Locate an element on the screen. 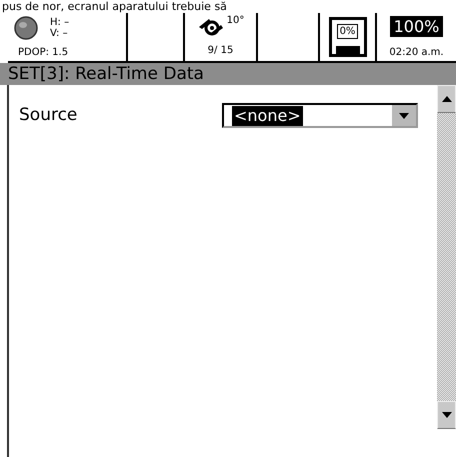 The width and height of the screenshot is (456, 457). vertical-accuracy: V: – is located at coordinates (59, 34).